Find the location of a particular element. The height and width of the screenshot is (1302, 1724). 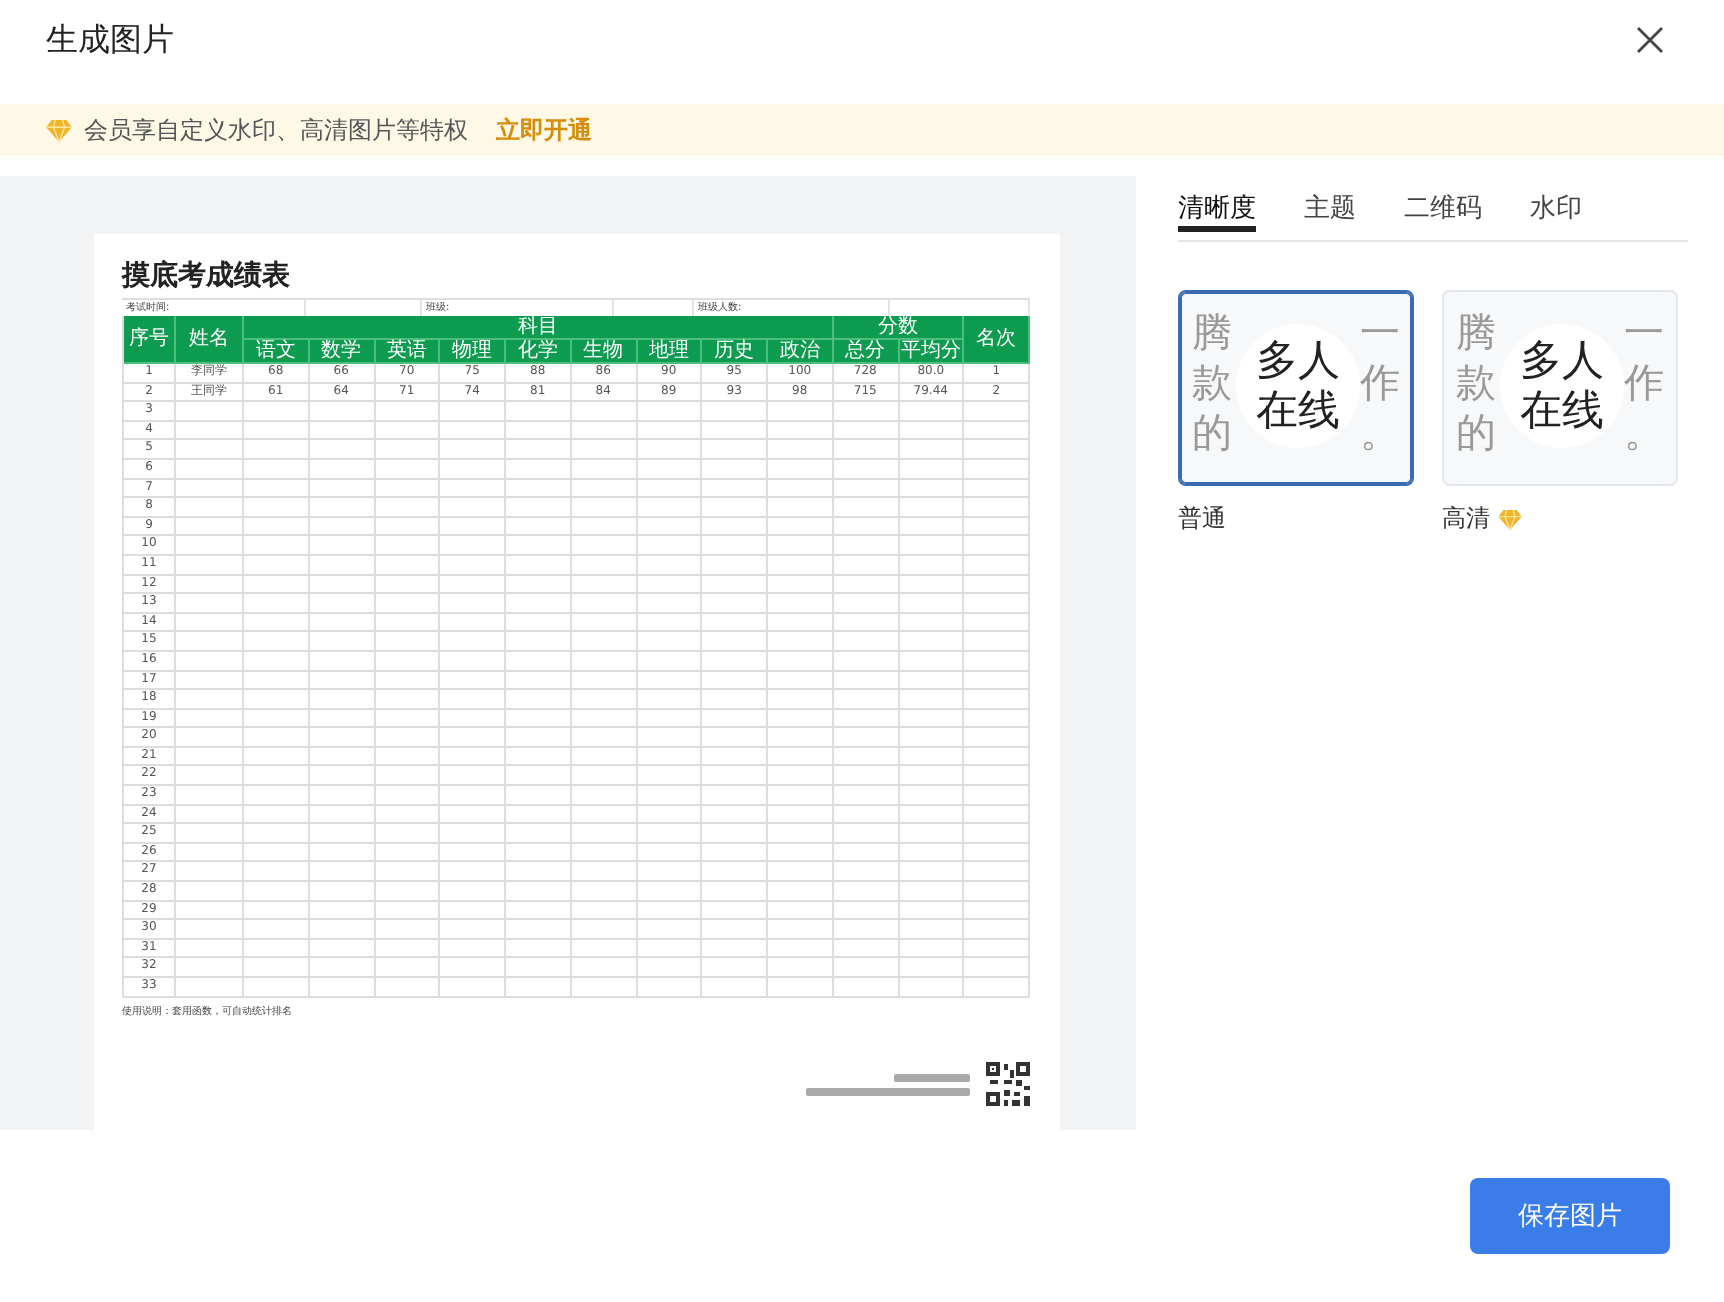

header-cell: 化学 is located at coordinates (539, 352).